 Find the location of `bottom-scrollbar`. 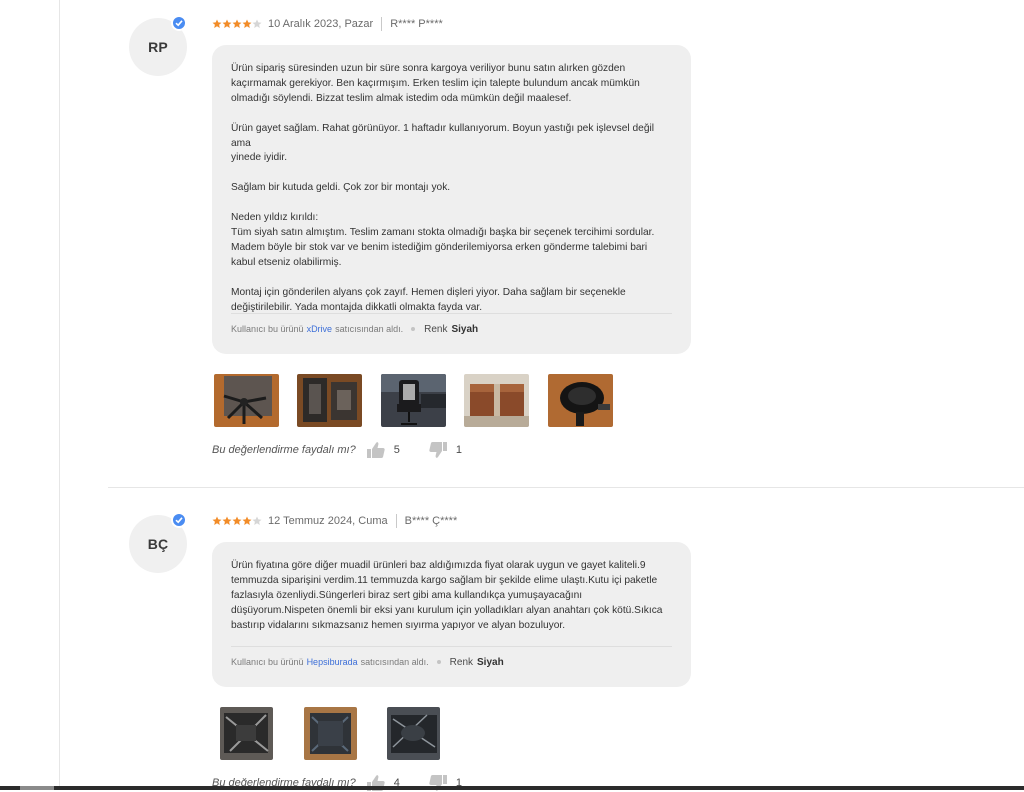

bottom-scrollbar is located at coordinates (512, 788).